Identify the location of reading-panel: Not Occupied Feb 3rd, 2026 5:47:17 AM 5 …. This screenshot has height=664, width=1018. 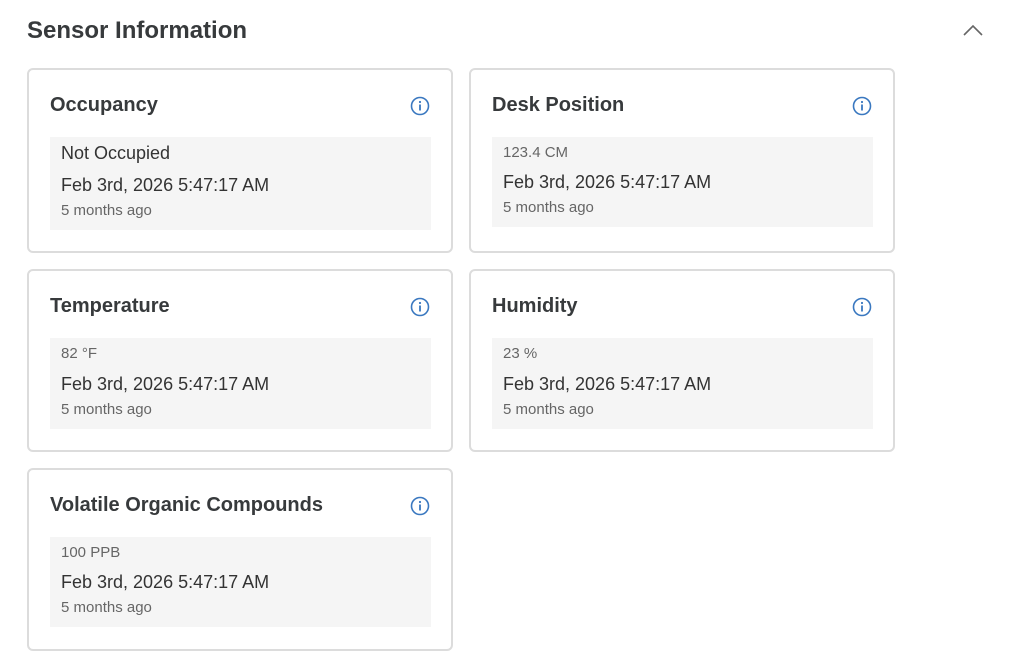
(240, 183).